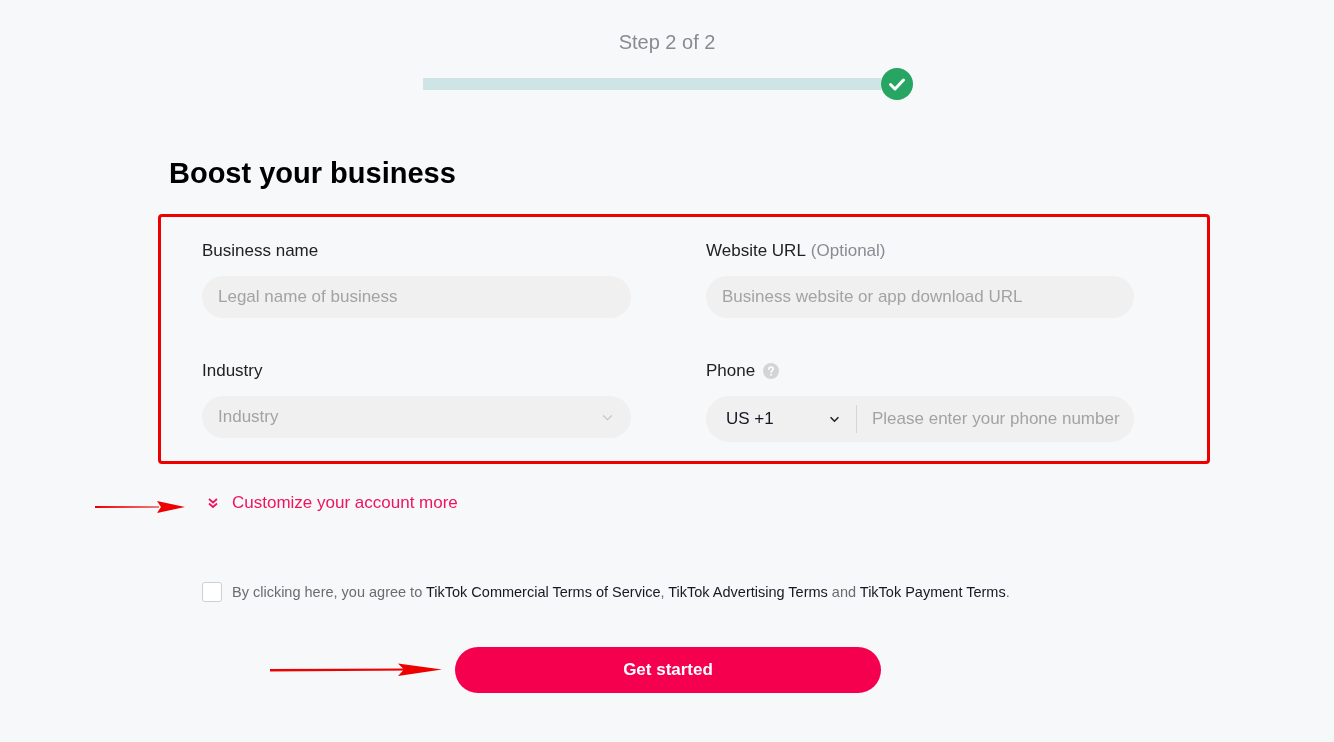 This screenshot has height=742, width=1334. What do you see at coordinates (756, 251) in the screenshot?
I see `field-label: Website URL` at bounding box center [756, 251].